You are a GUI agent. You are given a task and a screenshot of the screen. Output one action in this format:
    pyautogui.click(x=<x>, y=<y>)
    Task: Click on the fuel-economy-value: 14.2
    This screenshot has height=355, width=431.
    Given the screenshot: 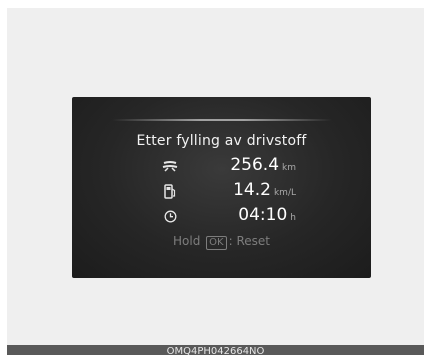 What is the action you would take?
    pyautogui.click(x=252, y=190)
    